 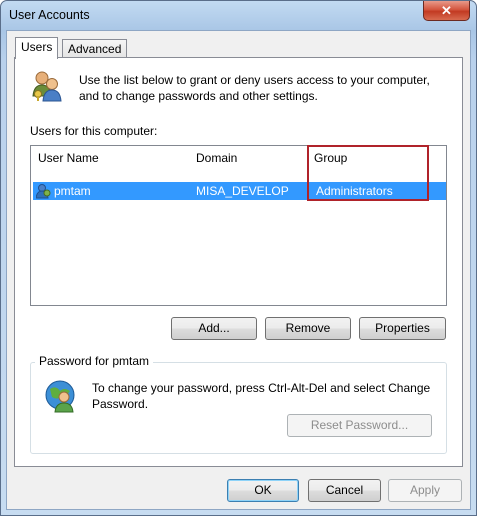 I want to click on column-header-domain: Domain, so click(x=248, y=158).